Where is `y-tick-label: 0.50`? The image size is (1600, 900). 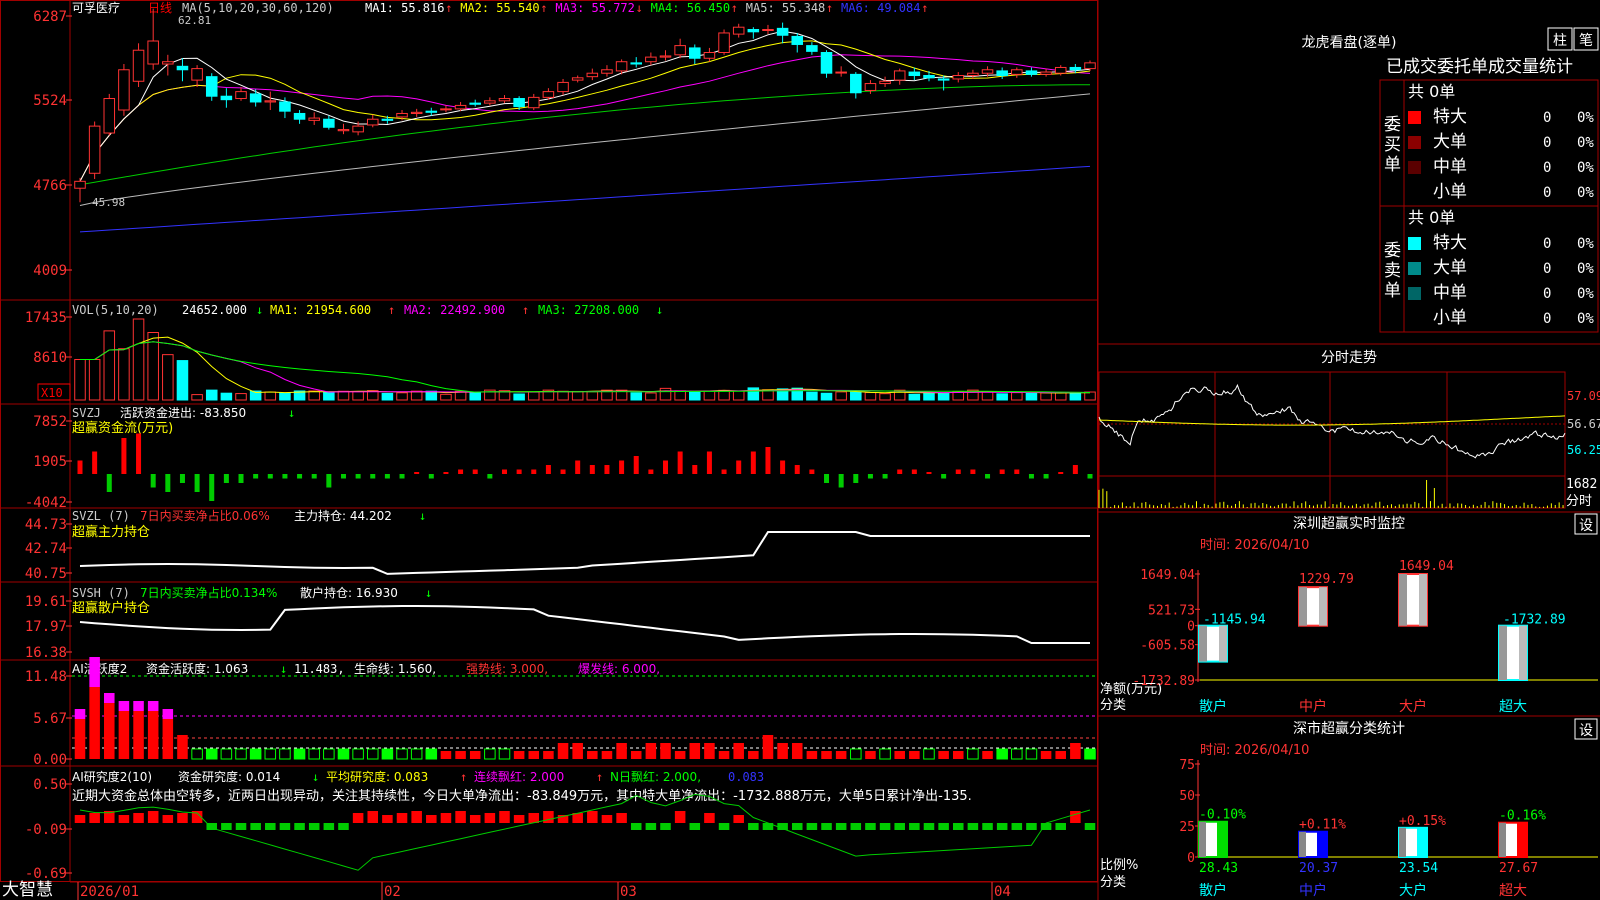
y-tick-label: 0.50 is located at coordinates (50, 785).